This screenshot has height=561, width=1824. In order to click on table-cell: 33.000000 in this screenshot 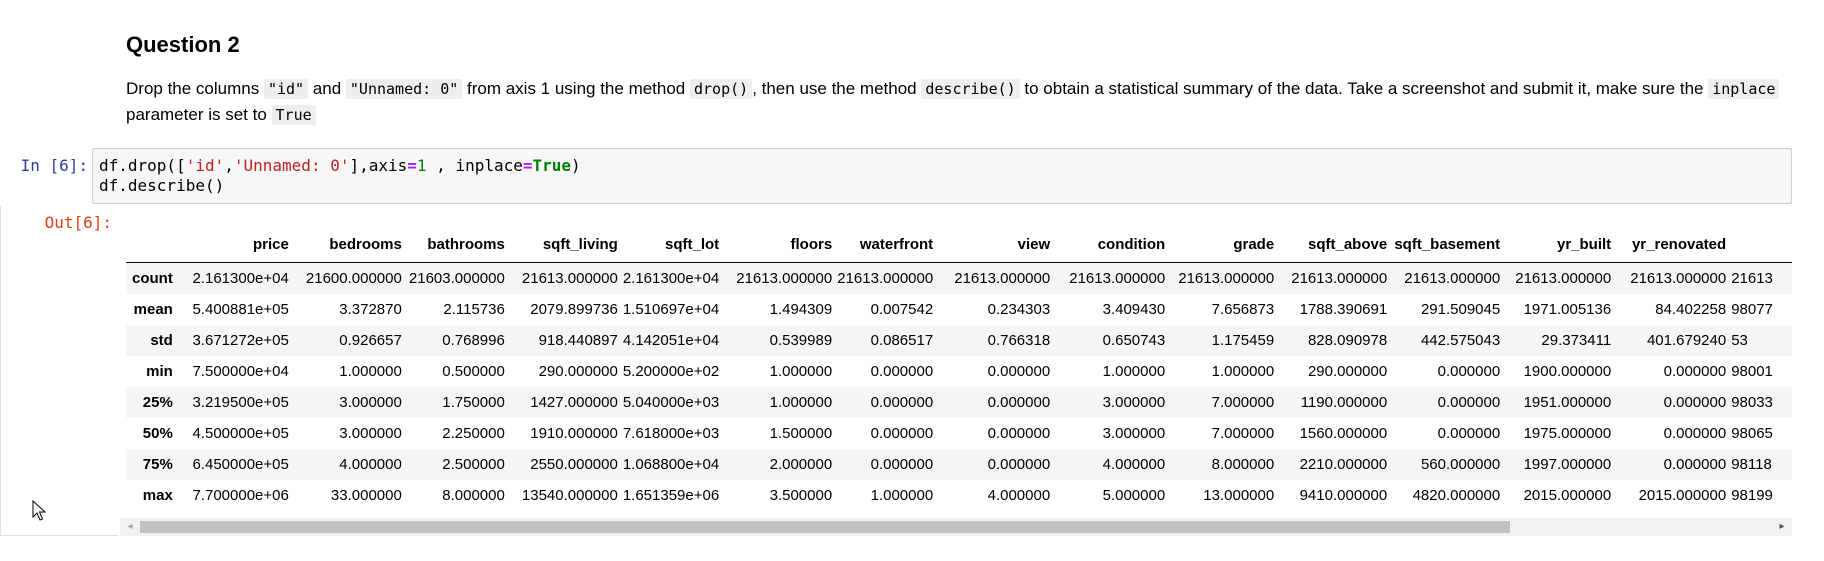, I will do `click(366, 495)`.